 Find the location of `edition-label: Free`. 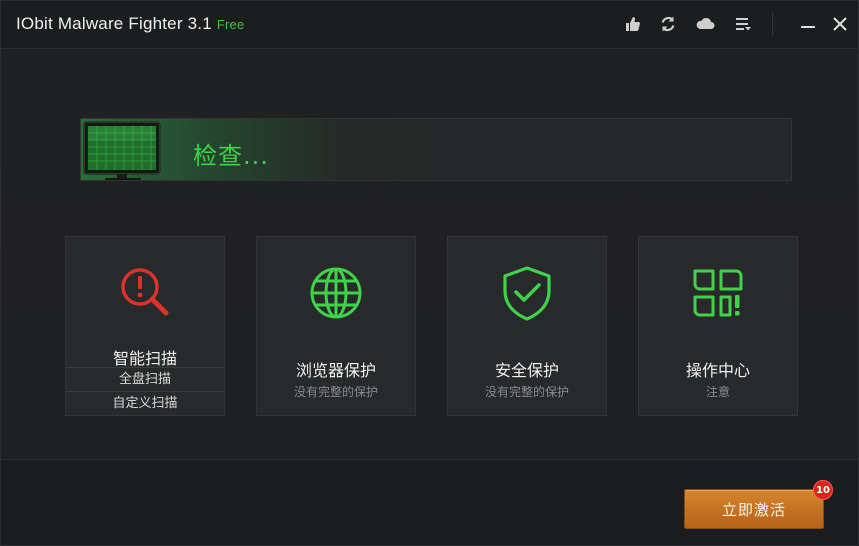

edition-label: Free is located at coordinates (230, 24).